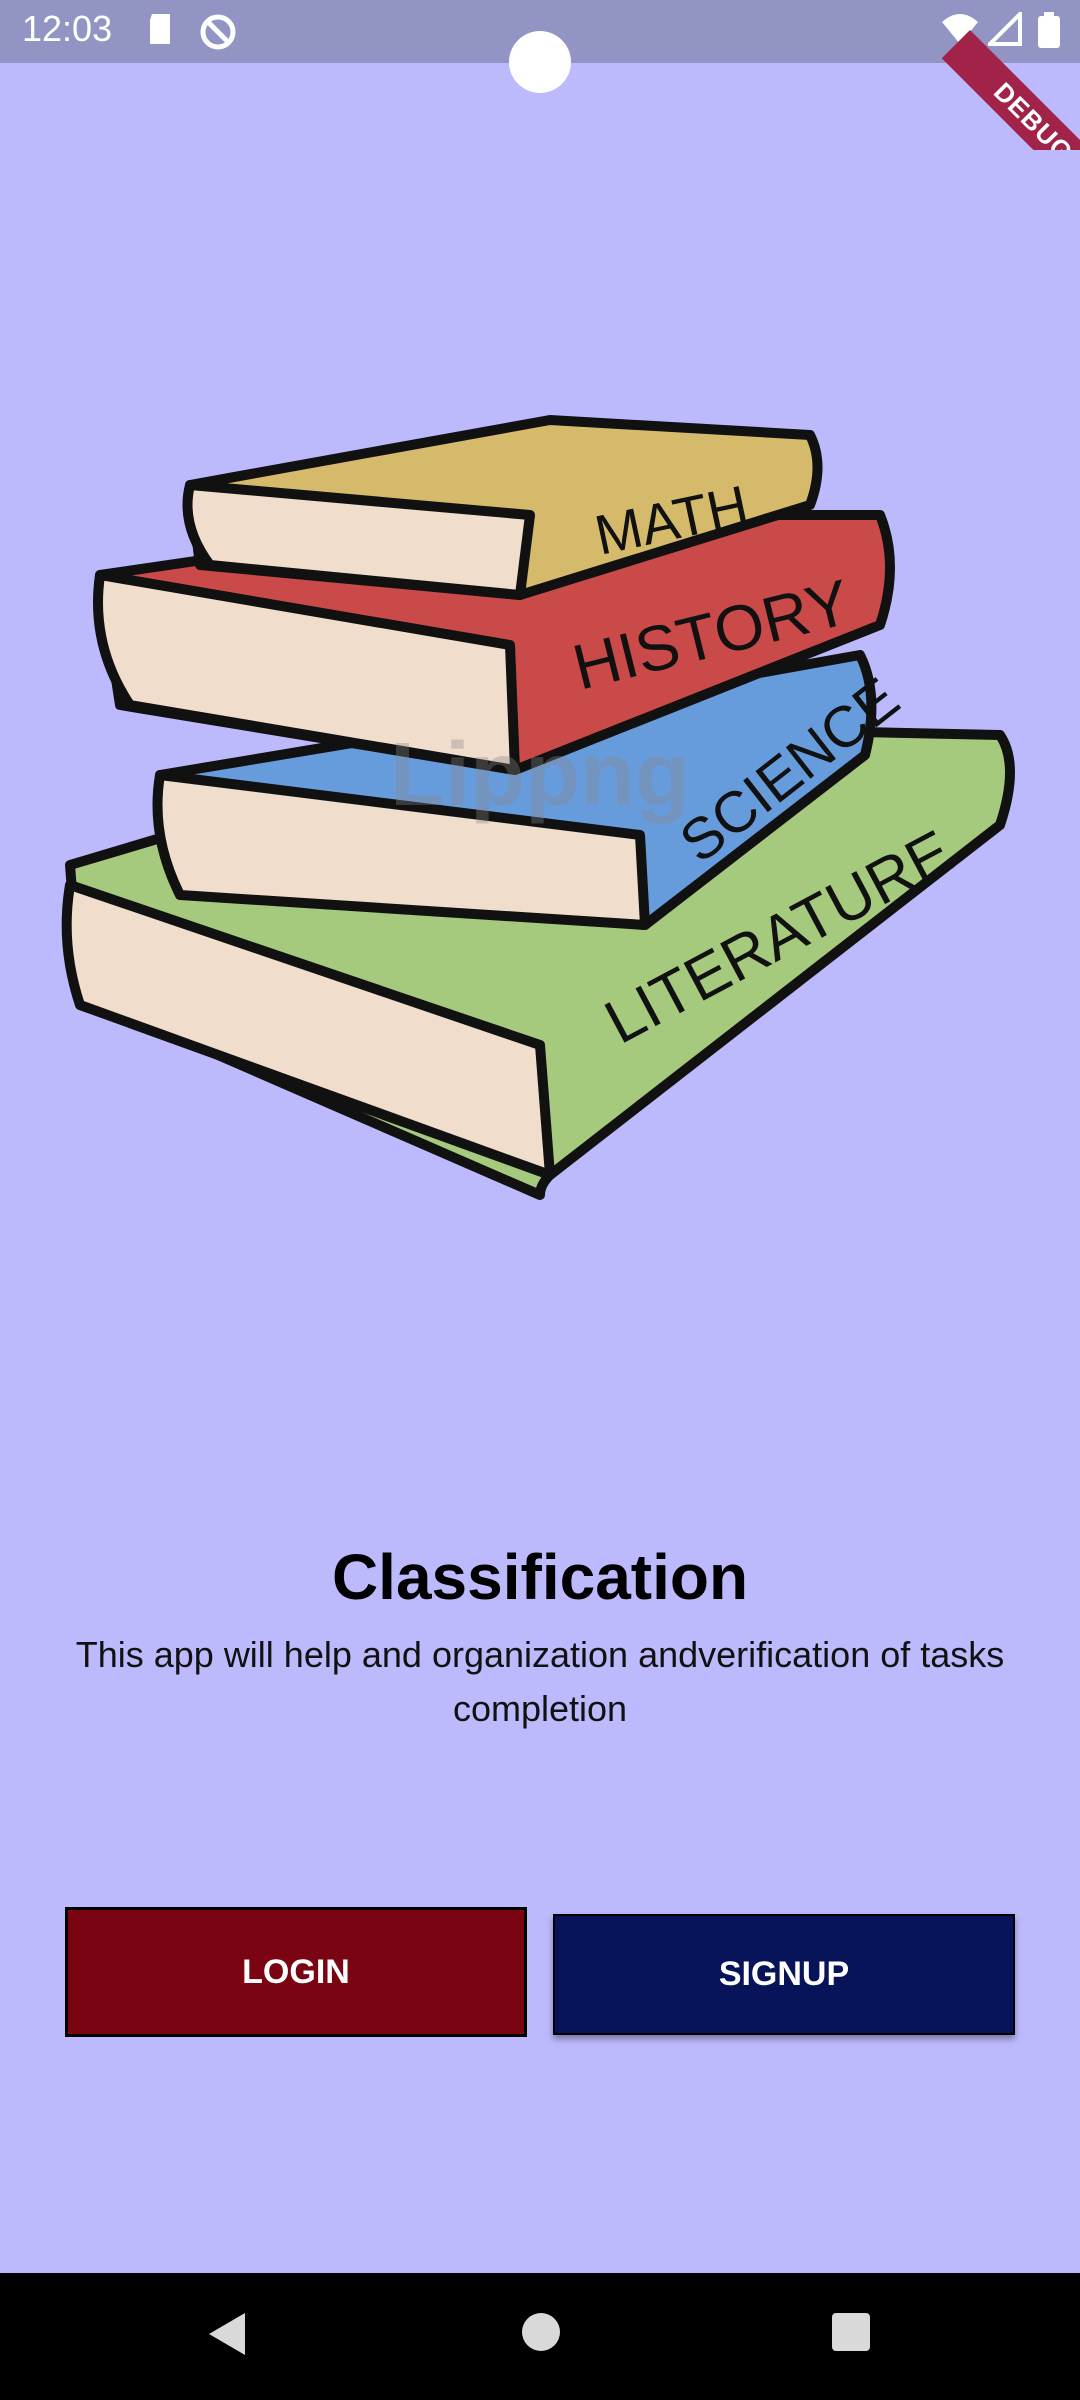 The image size is (1080, 2400). I want to click on status-time: 12:03, so click(67, 28).